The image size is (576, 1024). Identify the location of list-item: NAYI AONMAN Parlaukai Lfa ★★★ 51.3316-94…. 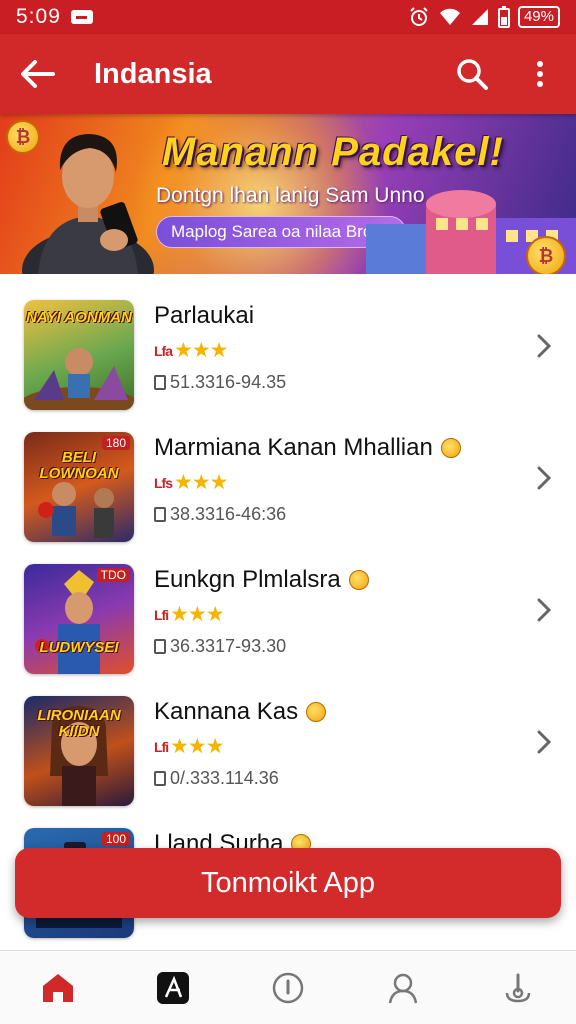
(288, 342).